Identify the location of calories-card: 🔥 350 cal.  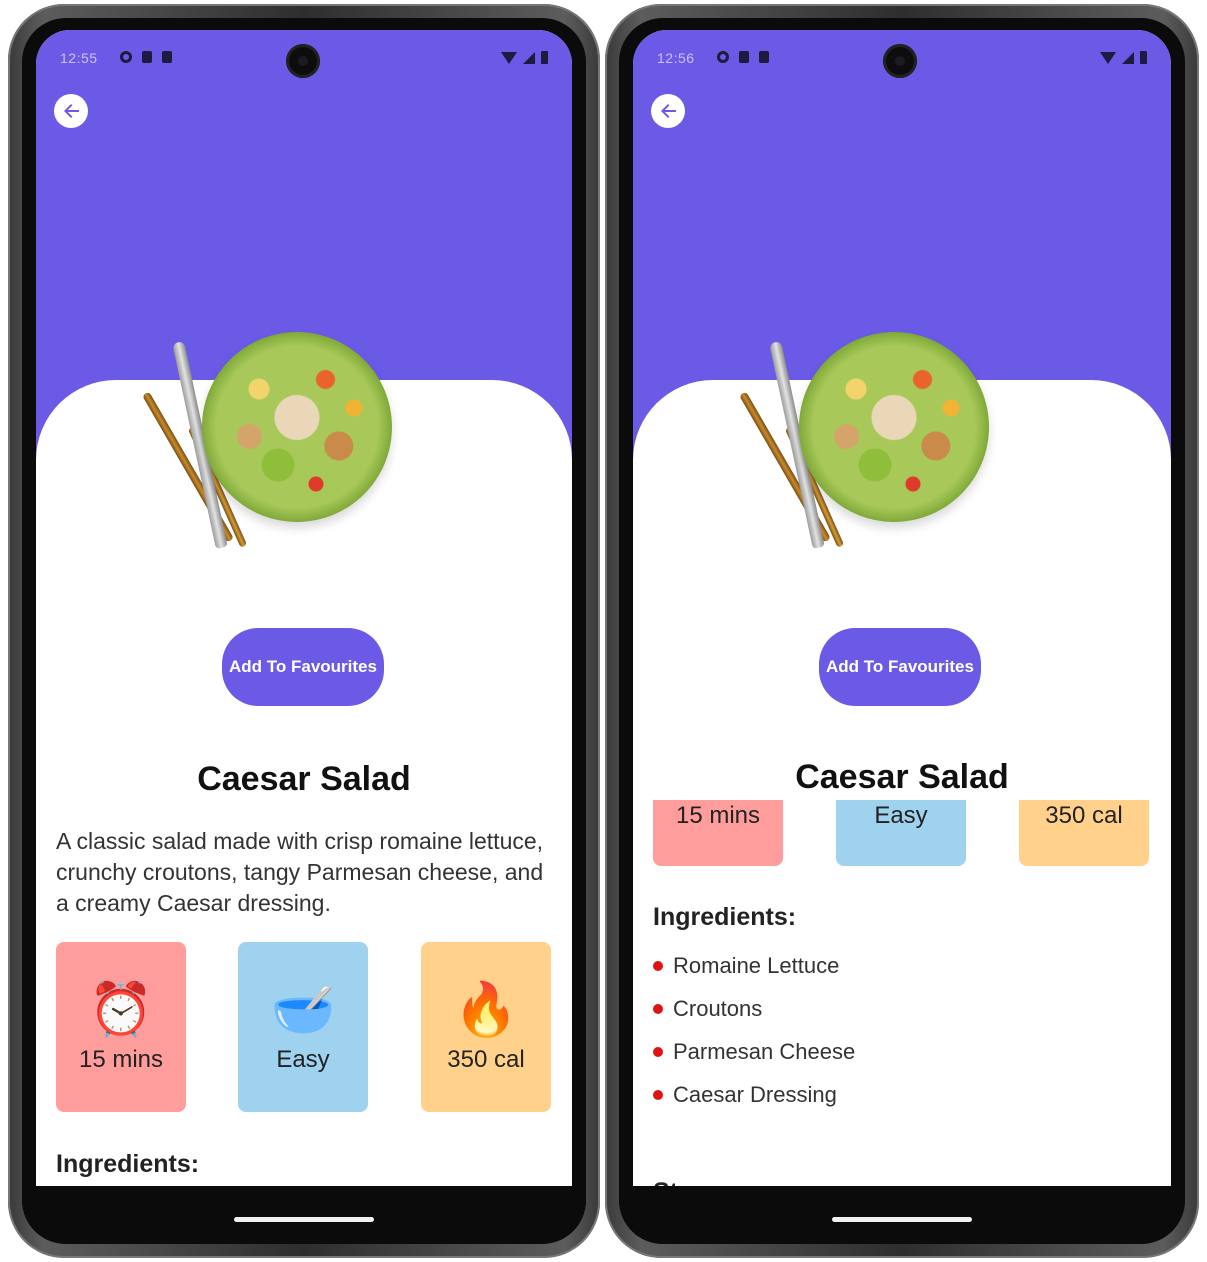
(486, 1027).